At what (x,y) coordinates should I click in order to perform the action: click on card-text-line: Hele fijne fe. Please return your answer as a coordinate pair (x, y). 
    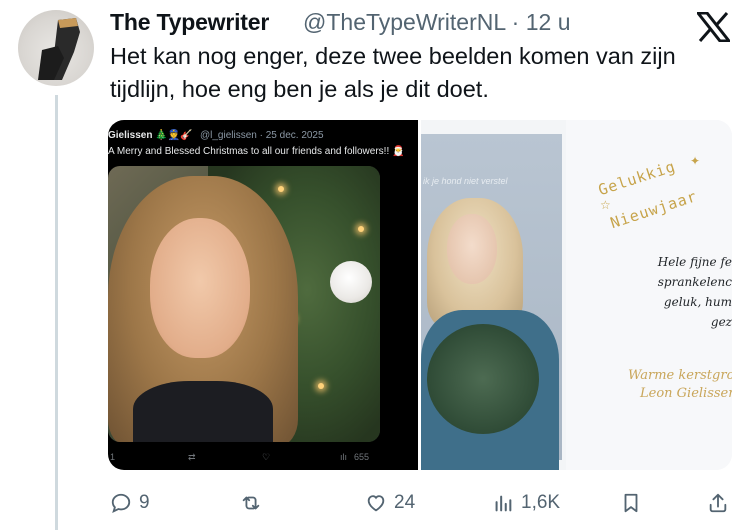
    Looking at the image, I should click on (694, 262).